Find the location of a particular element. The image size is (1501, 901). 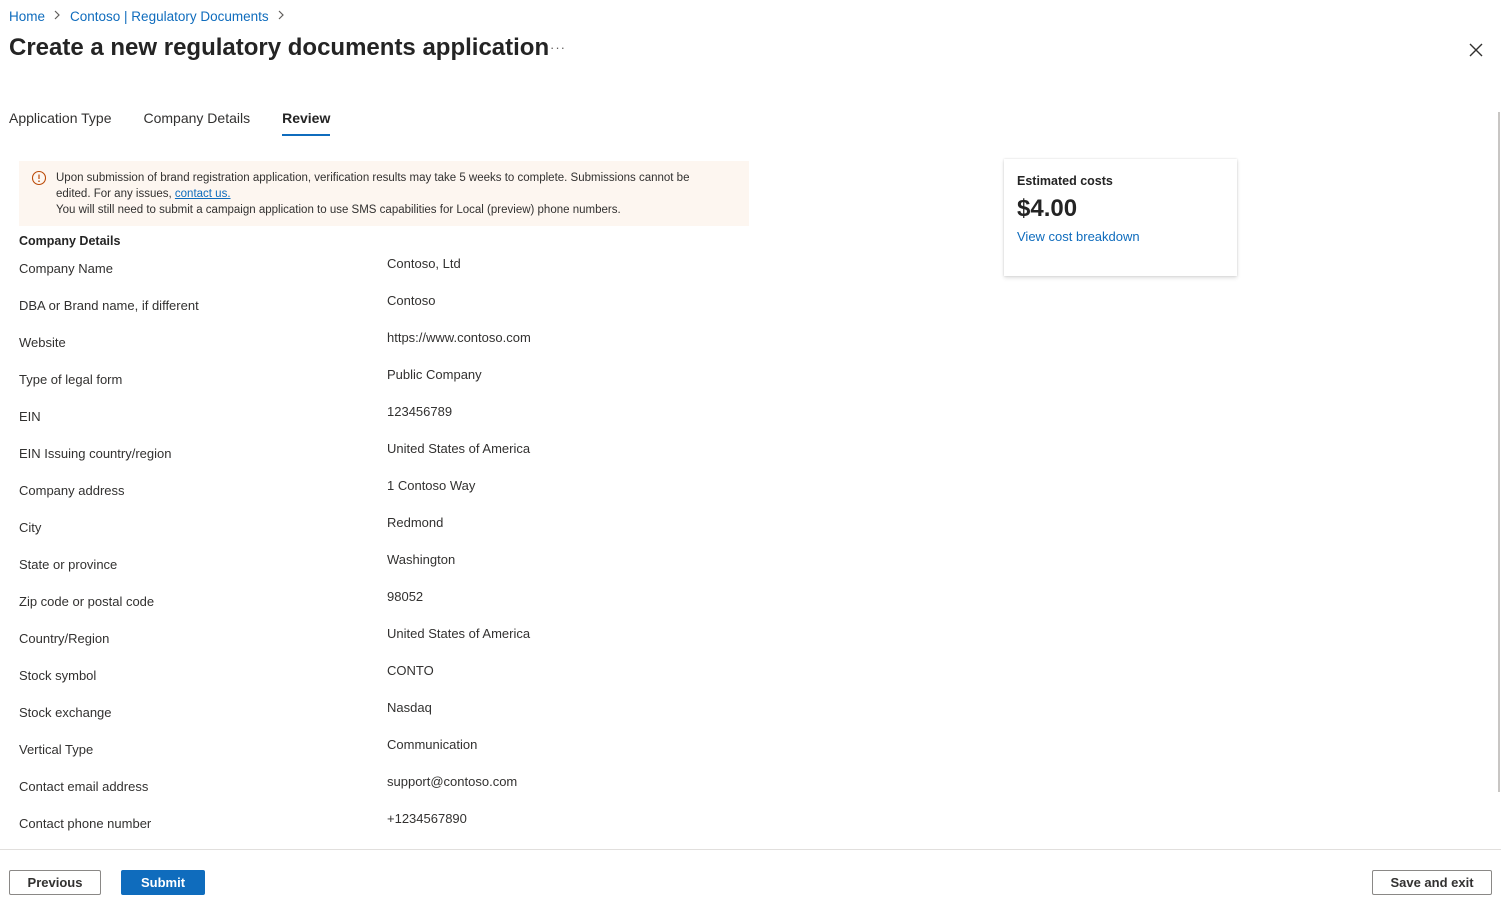

detail-row: EIN 123456789 is located at coordinates (369, 421).